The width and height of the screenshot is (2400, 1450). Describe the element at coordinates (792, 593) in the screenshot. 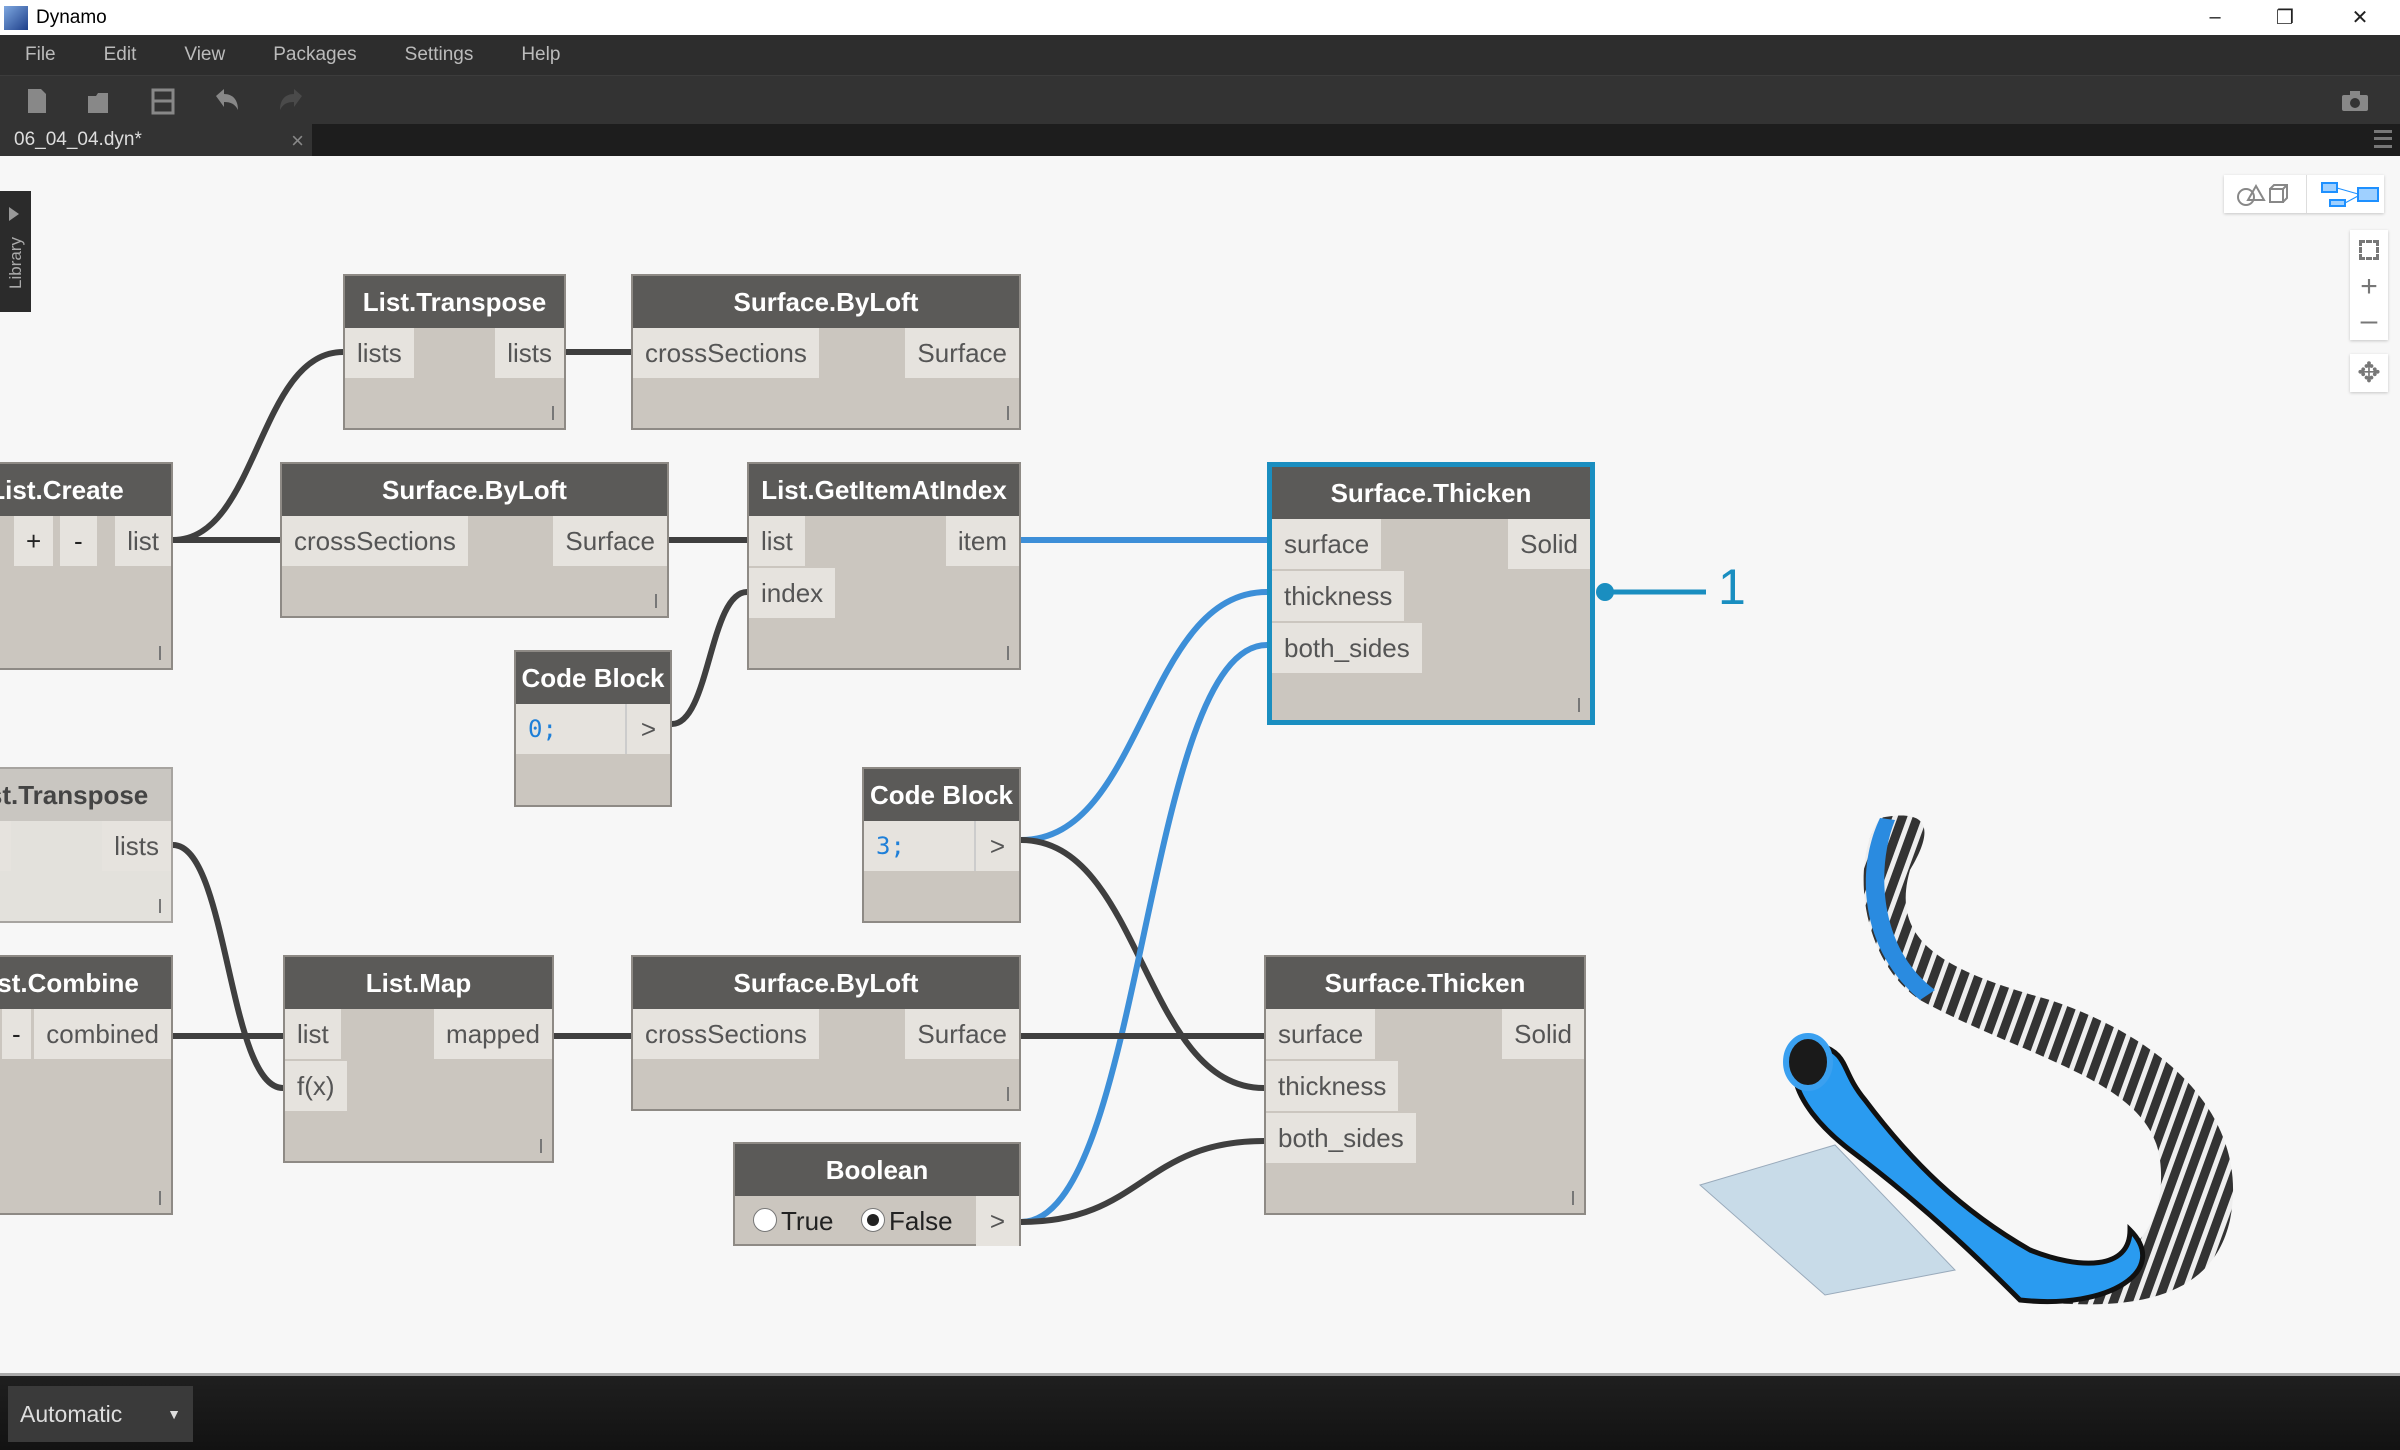

I see `input-port: index` at that location.